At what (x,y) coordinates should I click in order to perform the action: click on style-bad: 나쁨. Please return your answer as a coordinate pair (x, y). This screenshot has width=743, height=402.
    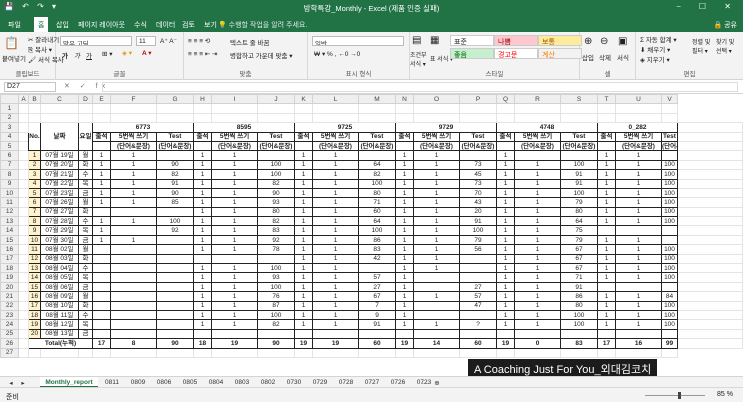
    Looking at the image, I should click on (516, 40).